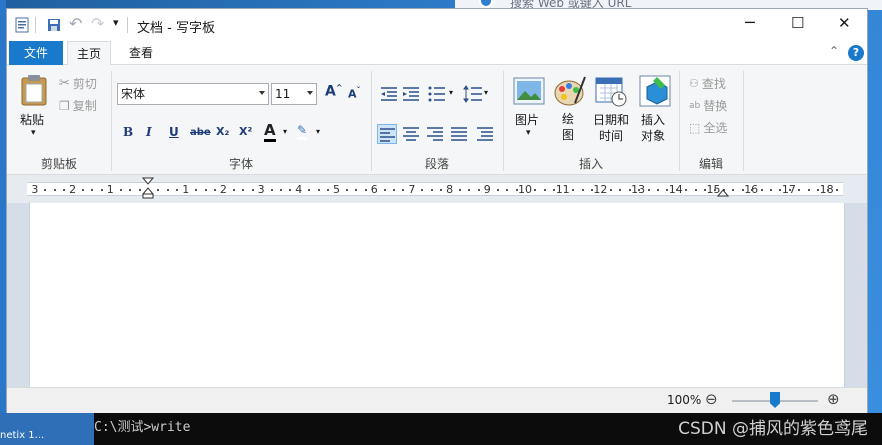 This screenshot has width=882, height=445. Describe the element at coordinates (58, 164) in the screenshot. I see `clipboard-group-label: 剪贴板` at that location.